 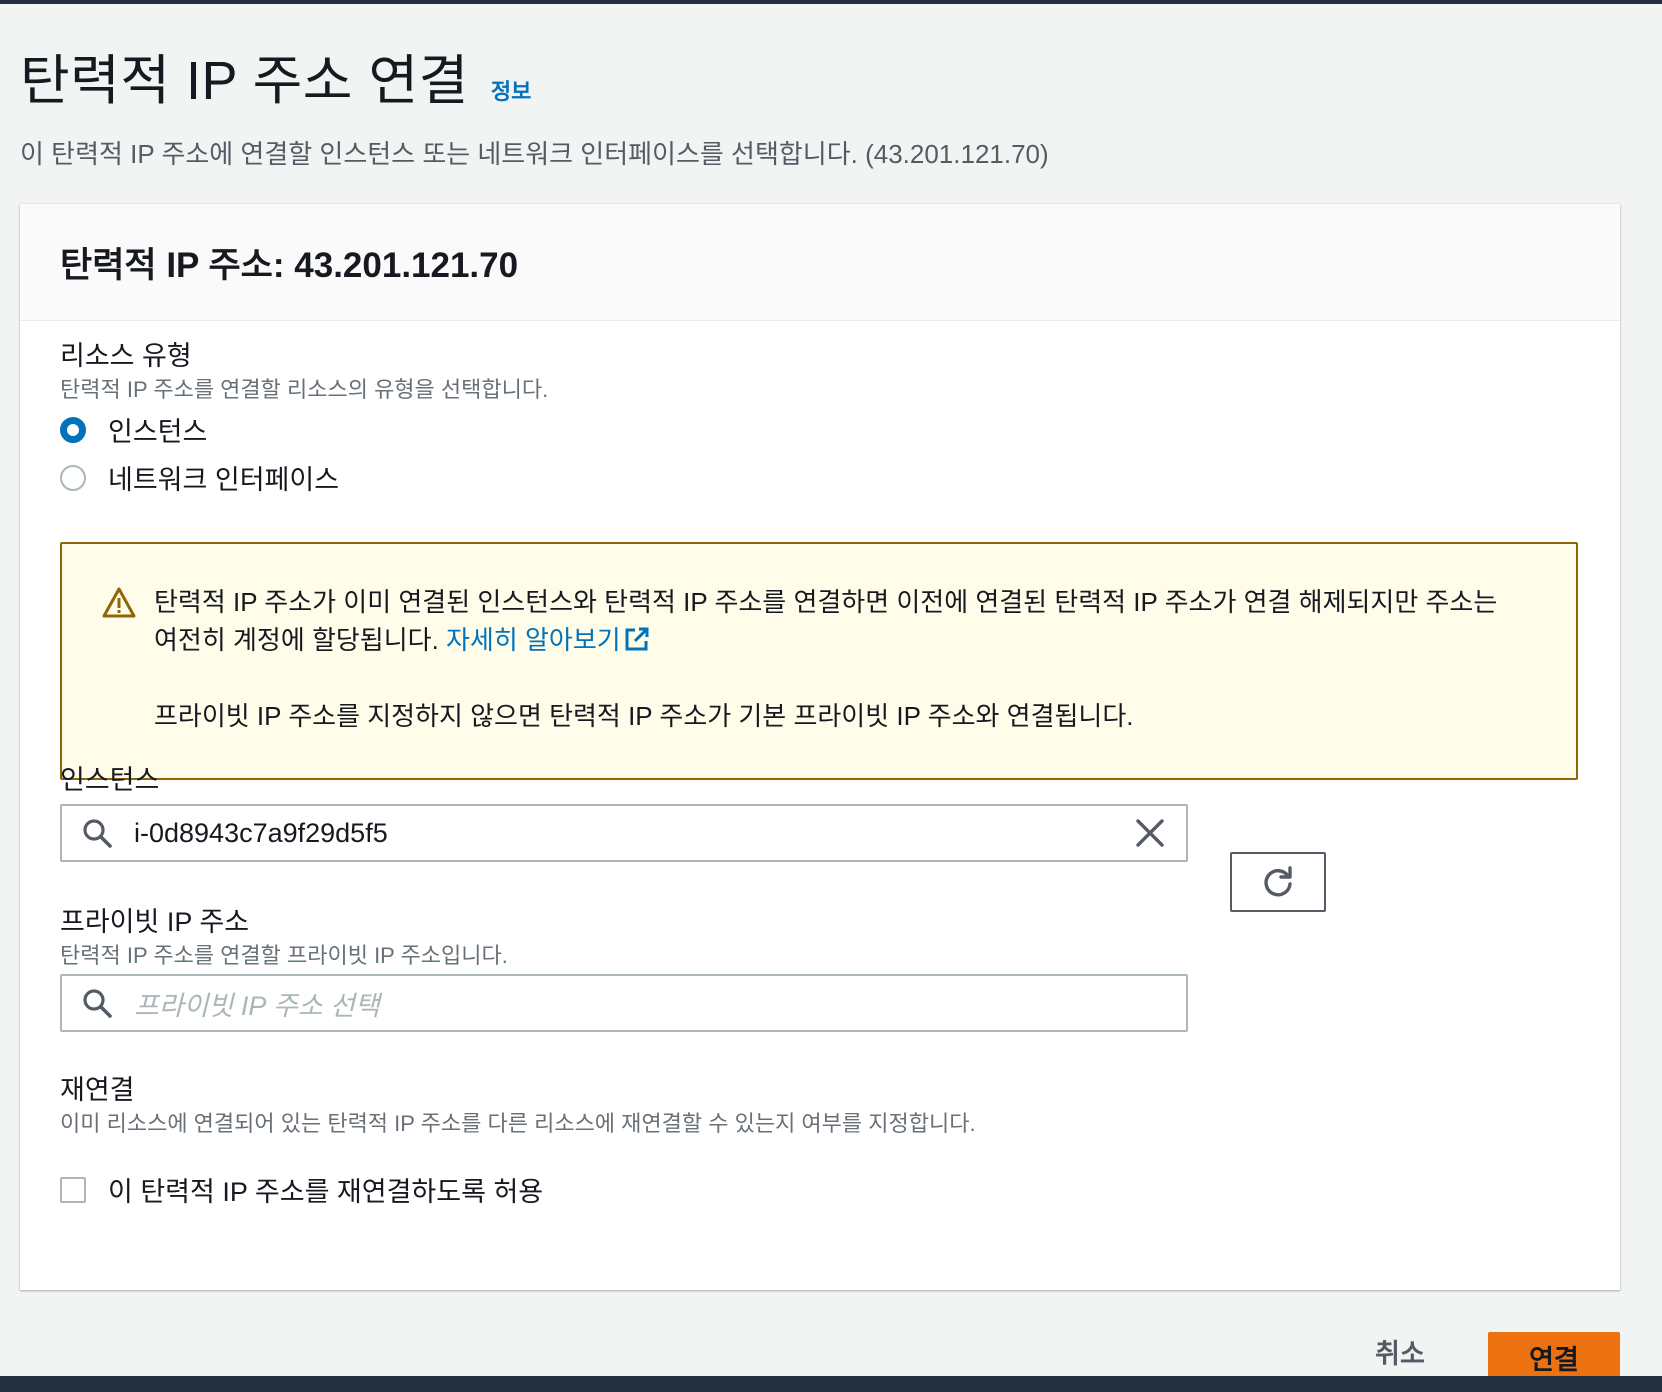 What do you see at coordinates (660, 1003) in the screenshot?
I see `private-ip-placeholder: 프라이빗 IP 주소 선택` at bounding box center [660, 1003].